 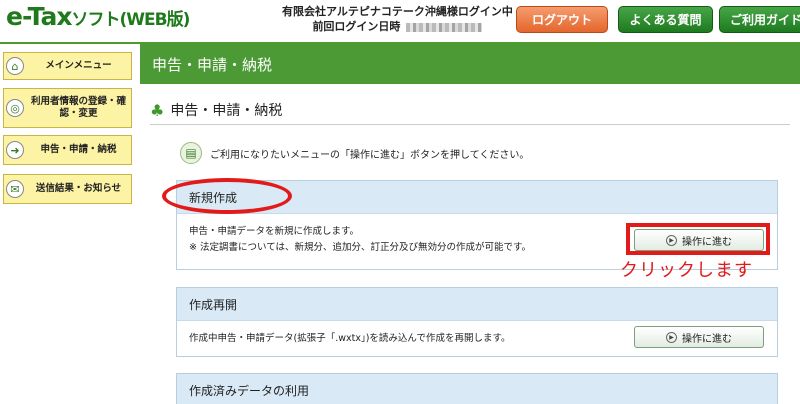 What do you see at coordinates (67, 108) in the screenshot?
I see `sidebar-item-user-info: ◎ 利用者情報の登録・確認・変更` at bounding box center [67, 108].